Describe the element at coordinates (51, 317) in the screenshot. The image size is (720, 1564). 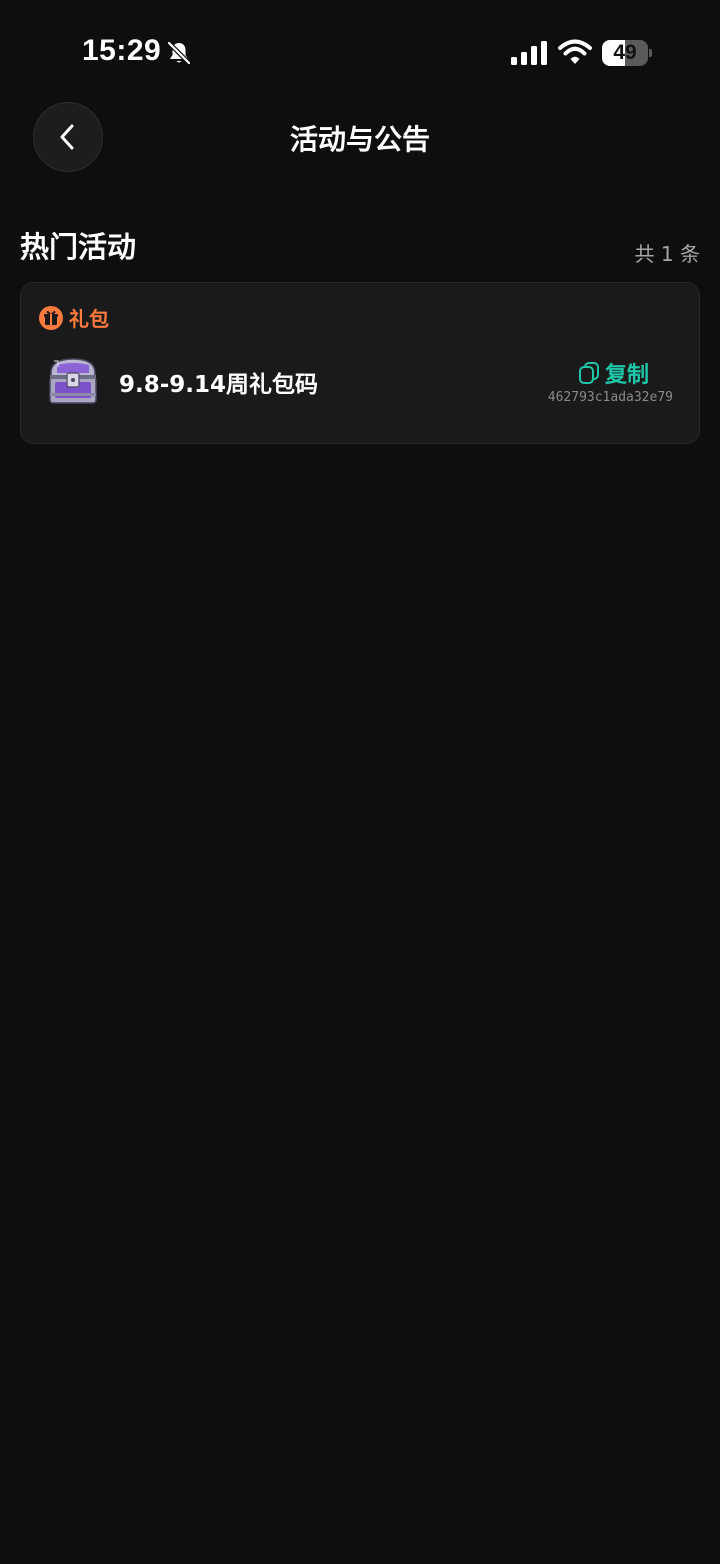
I see `gift-icon` at that location.